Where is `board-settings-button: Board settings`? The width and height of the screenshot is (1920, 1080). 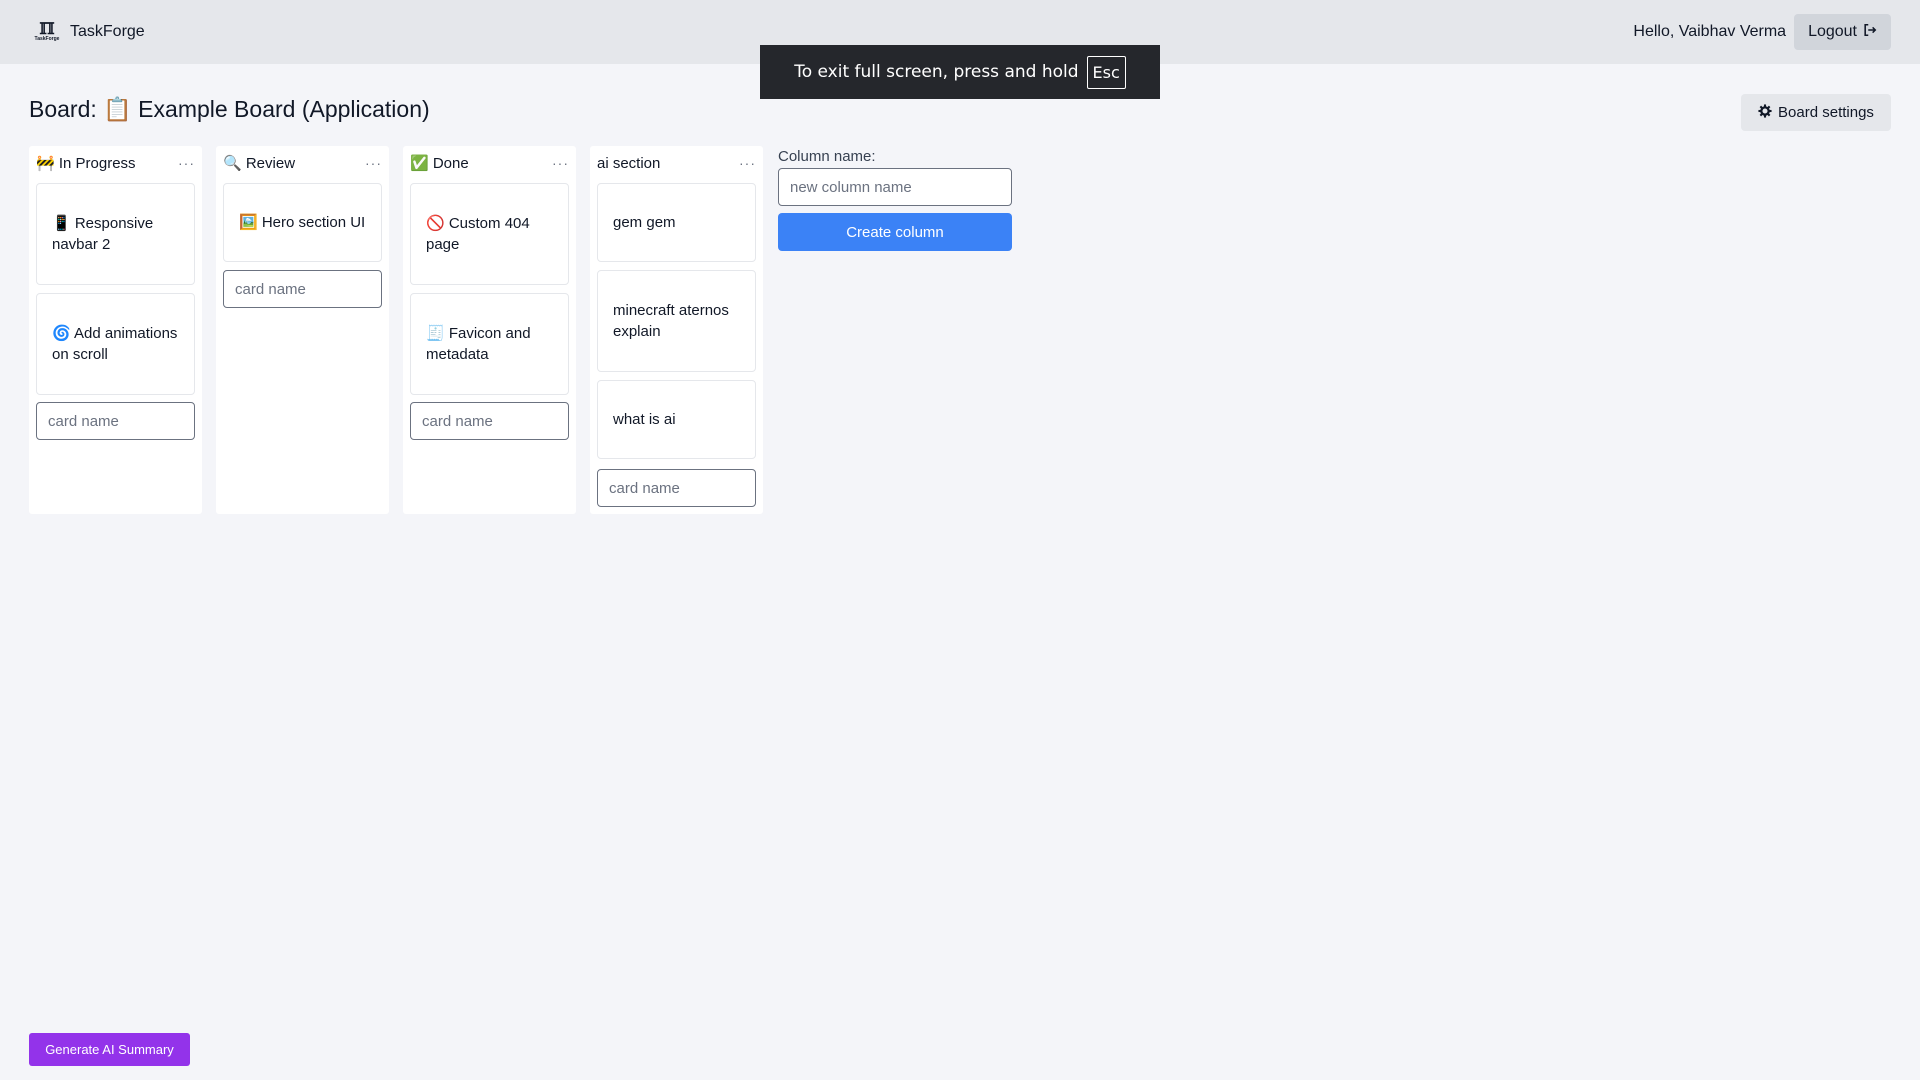
board-settings-button: Board settings is located at coordinates (1816, 112).